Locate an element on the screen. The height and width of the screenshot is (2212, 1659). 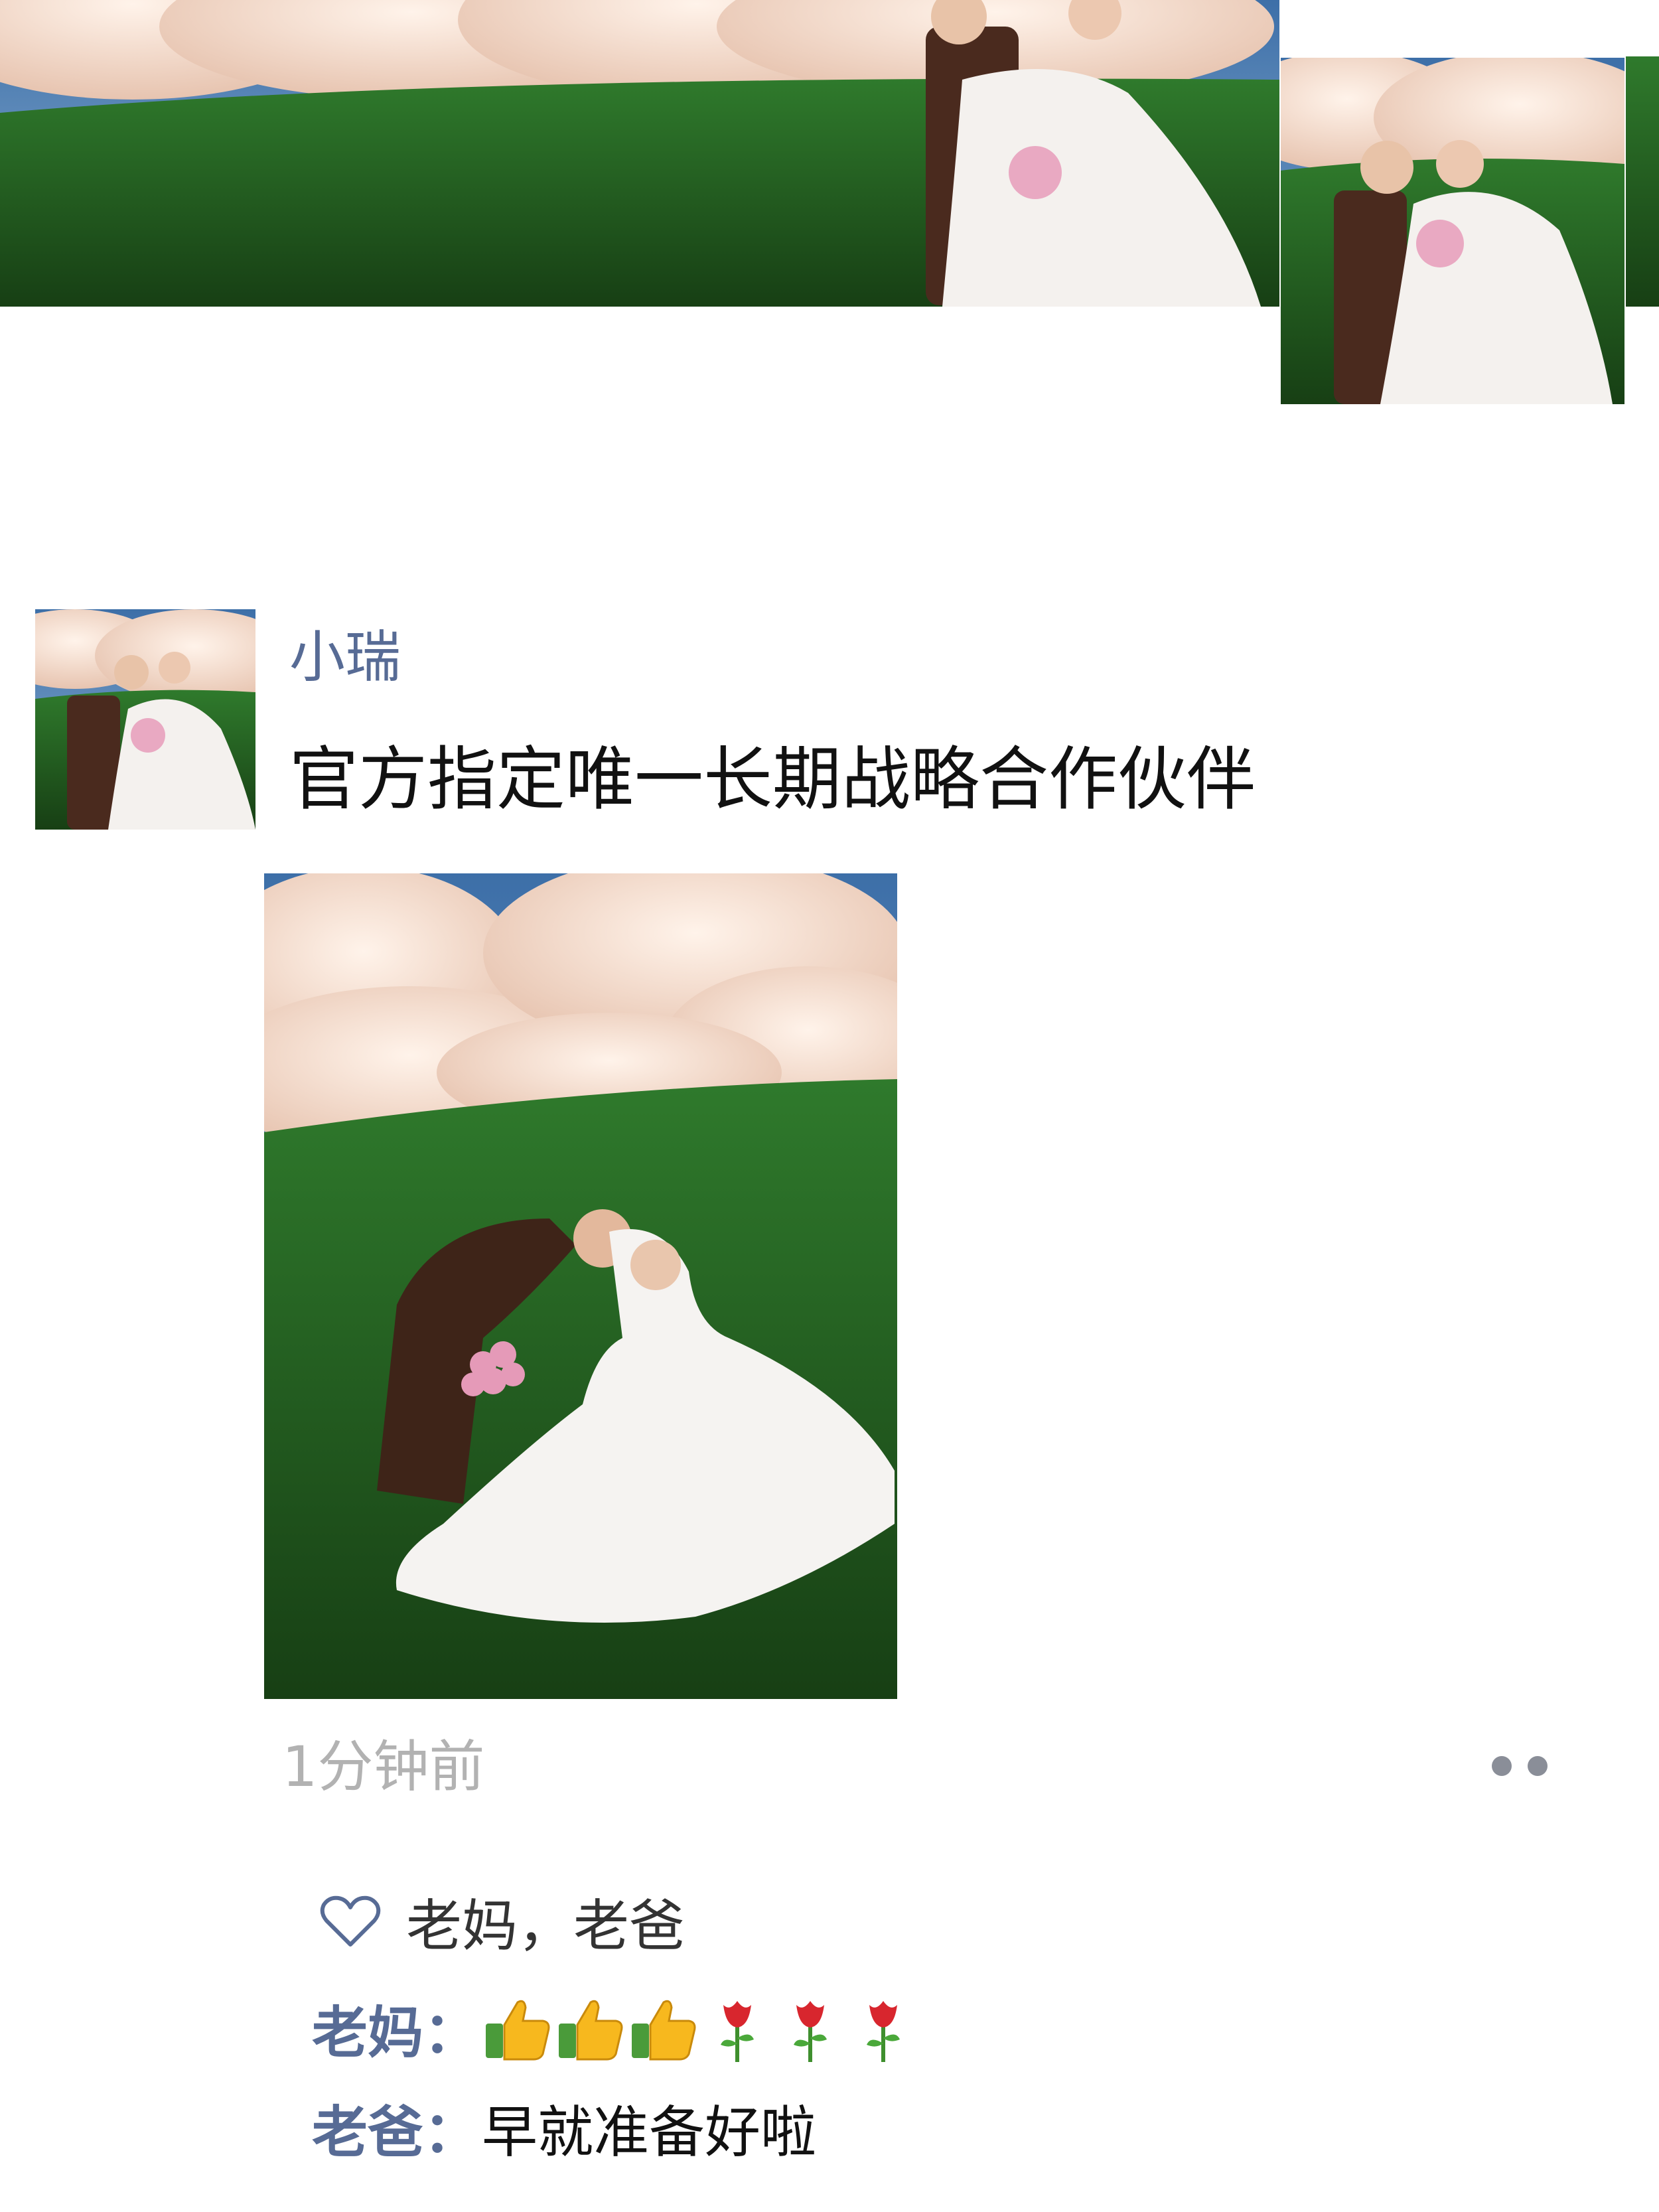
post-photo is located at coordinates (580, 1286).